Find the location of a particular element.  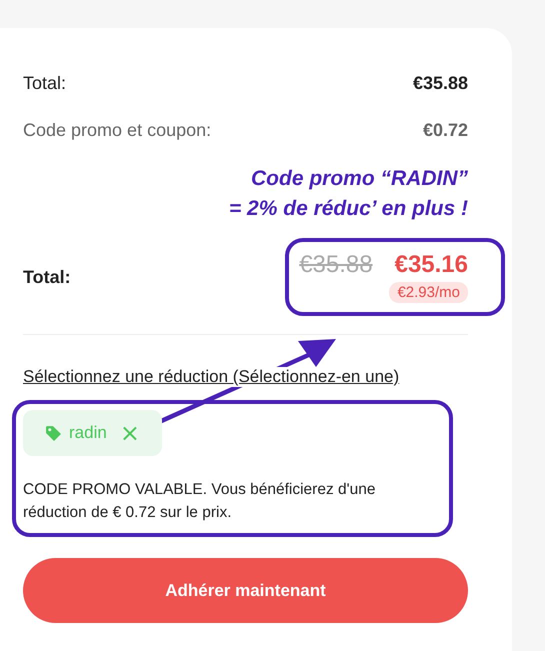

tag-name: radin is located at coordinates (88, 433).